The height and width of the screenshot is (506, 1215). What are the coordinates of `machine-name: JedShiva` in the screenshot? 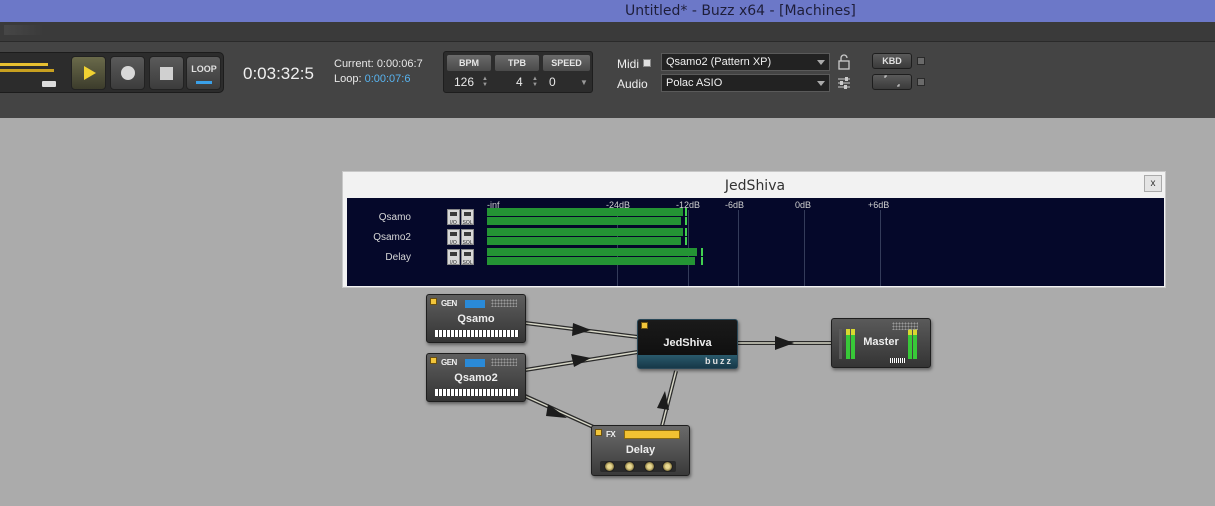 It's located at (687, 343).